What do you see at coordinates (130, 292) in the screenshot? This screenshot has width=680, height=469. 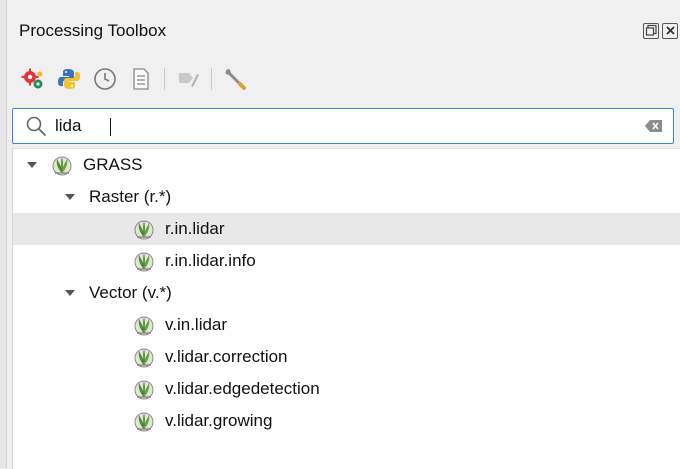 I see `tree-node-label: Vector (v.*)` at bounding box center [130, 292].